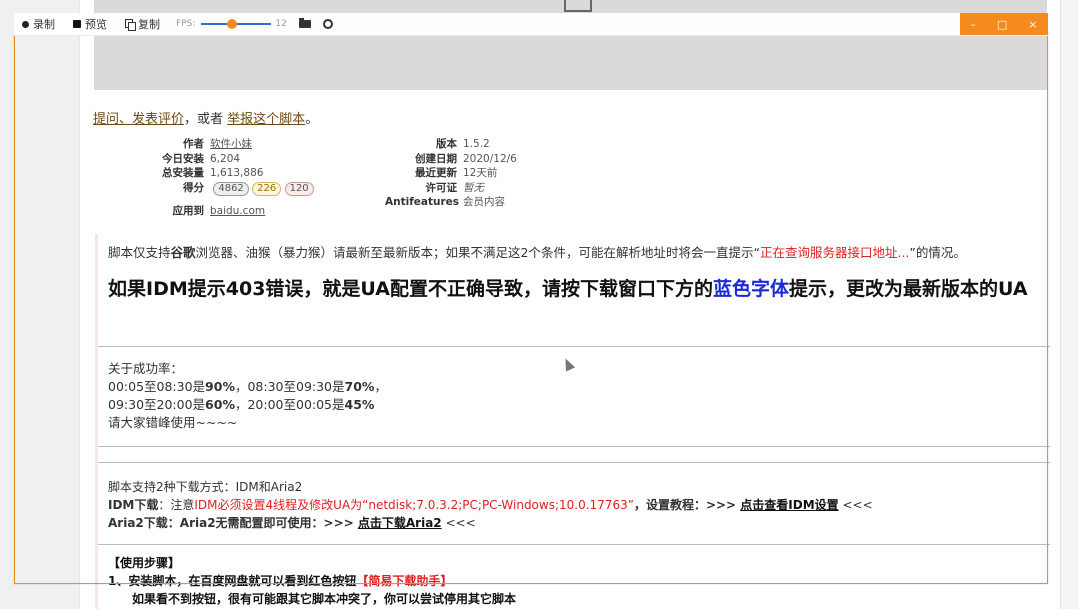 The image size is (1078, 609). What do you see at coordinates (201, 158) in the screenshot?
I see `meta-row-today: 今日安装 6,204` at bounding box center [201, 158].